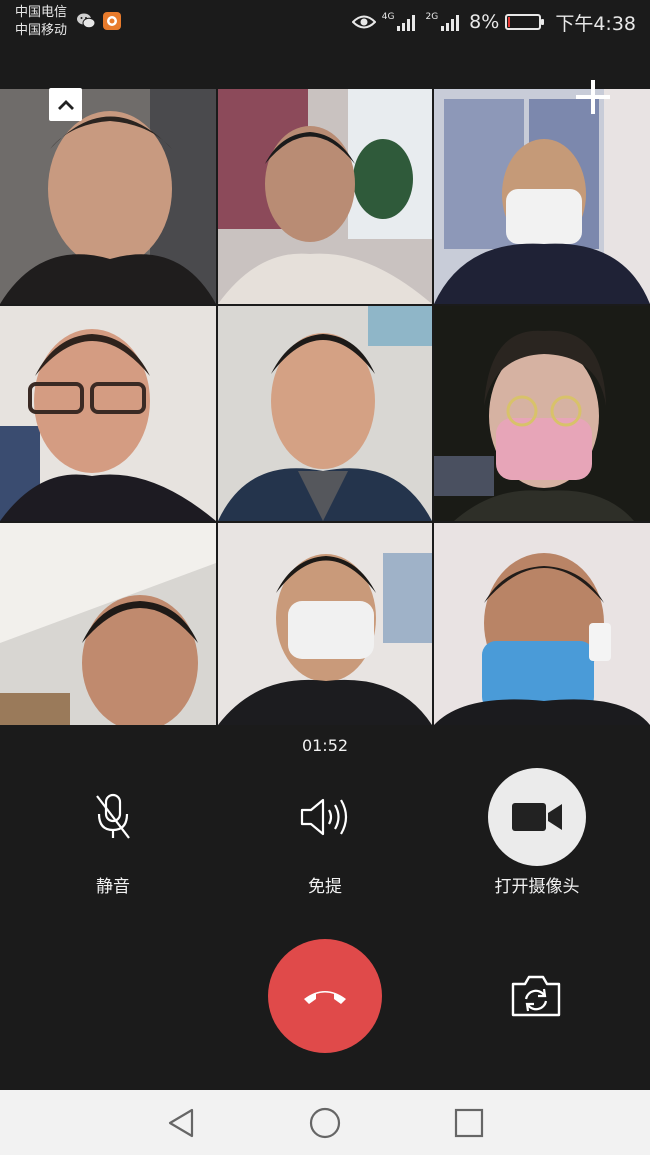 This screenshot has height=1155, width=650. I want to click on hang-up-phone-icon, so click(325, 997).